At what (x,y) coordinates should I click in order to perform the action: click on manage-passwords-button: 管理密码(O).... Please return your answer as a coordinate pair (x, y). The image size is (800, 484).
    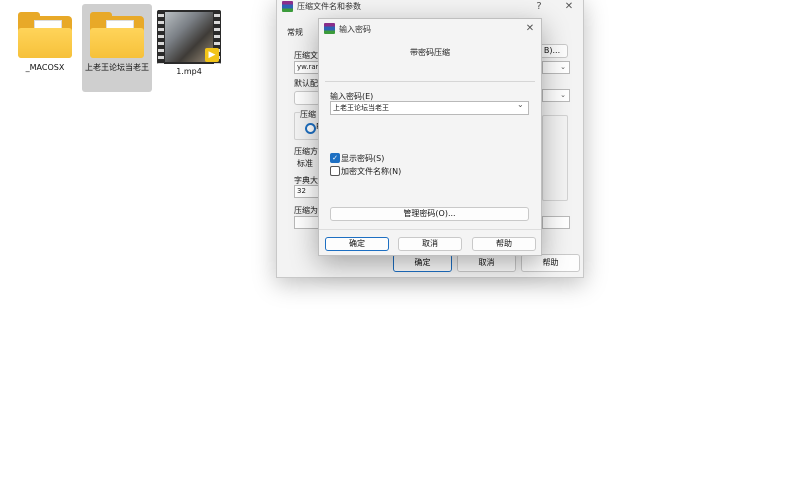
    Looking at the image, I should click on (429, 214).